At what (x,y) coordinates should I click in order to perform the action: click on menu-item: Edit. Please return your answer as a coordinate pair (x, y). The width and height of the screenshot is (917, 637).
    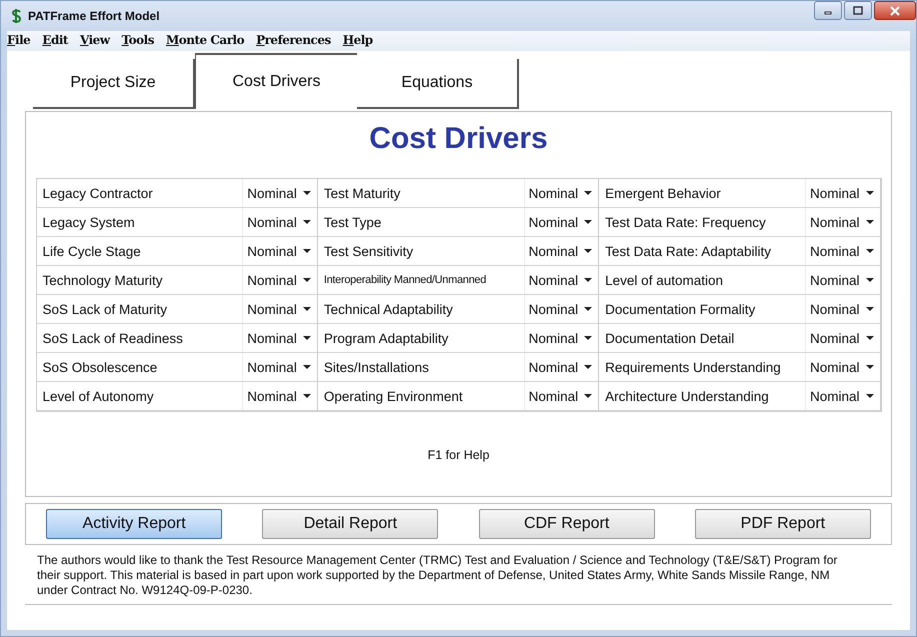
    Looking at the image, I should click on (55, 42).